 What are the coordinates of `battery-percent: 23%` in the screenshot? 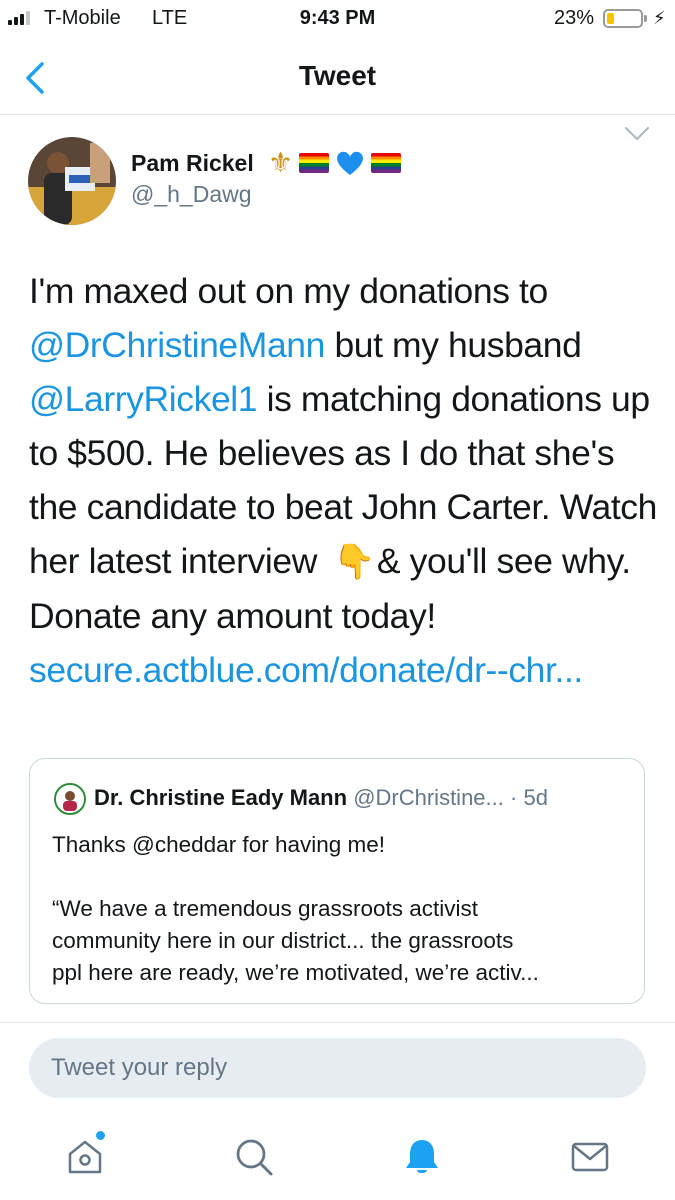 It's located at (574, 18).